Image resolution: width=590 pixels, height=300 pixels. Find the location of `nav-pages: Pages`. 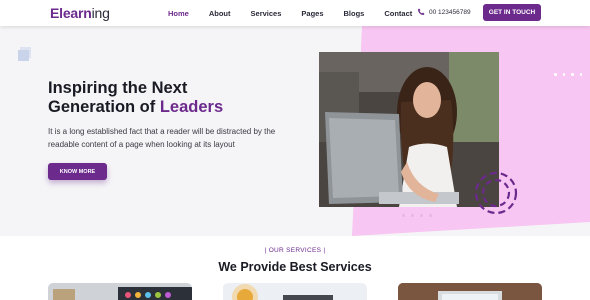

nav-pages: Pages is located at coordinates (312, 13).